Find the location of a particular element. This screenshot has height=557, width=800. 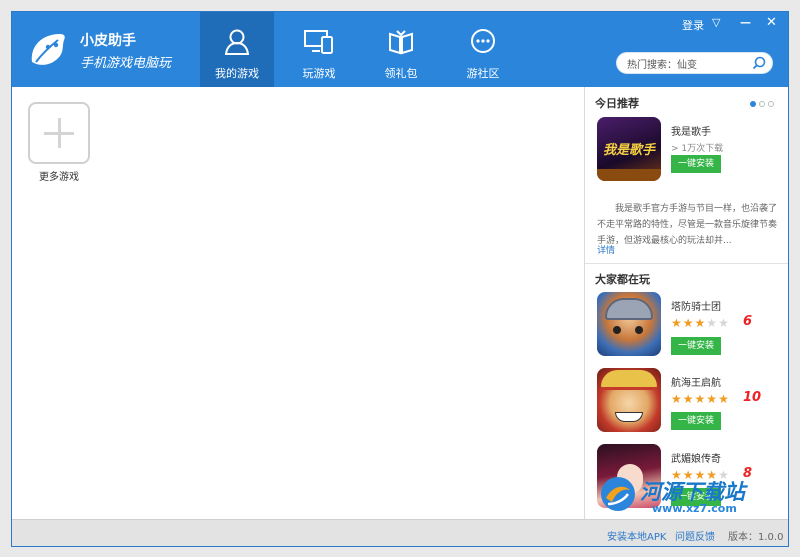

rating-score: 6 is located at coordinates (748, 321).